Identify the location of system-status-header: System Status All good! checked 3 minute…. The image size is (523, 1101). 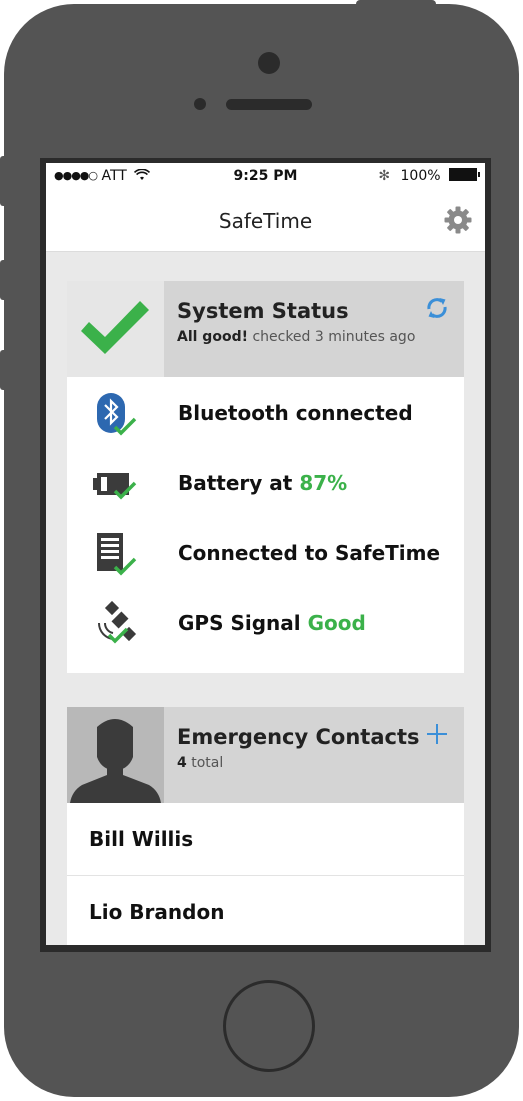
(265, 329).